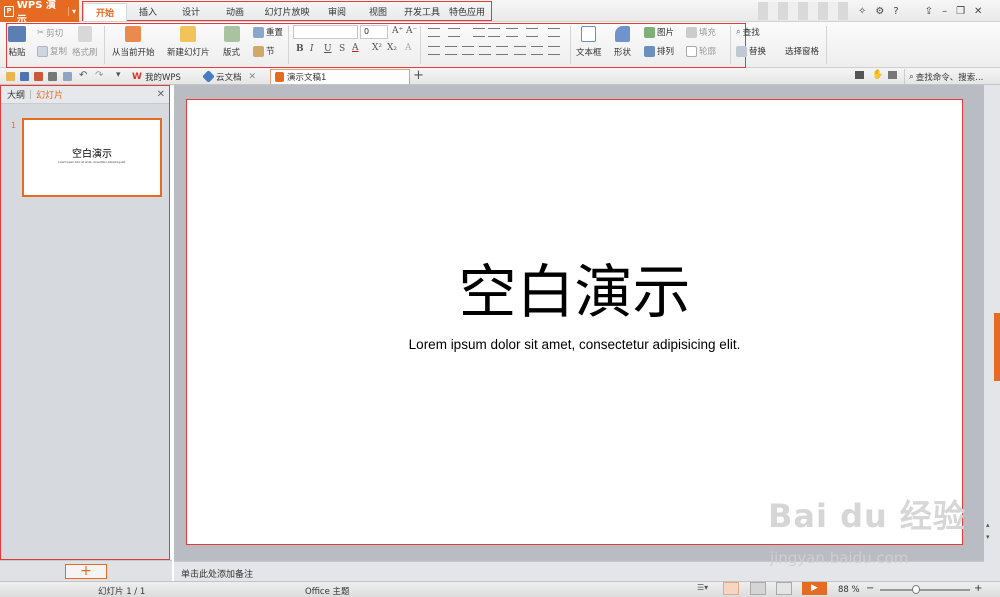 The height and width of the screenshot is (597, 1000). Describe the element at coordinates (378, 11) in the screenshot. I see `tab-view: 视图` at that location.